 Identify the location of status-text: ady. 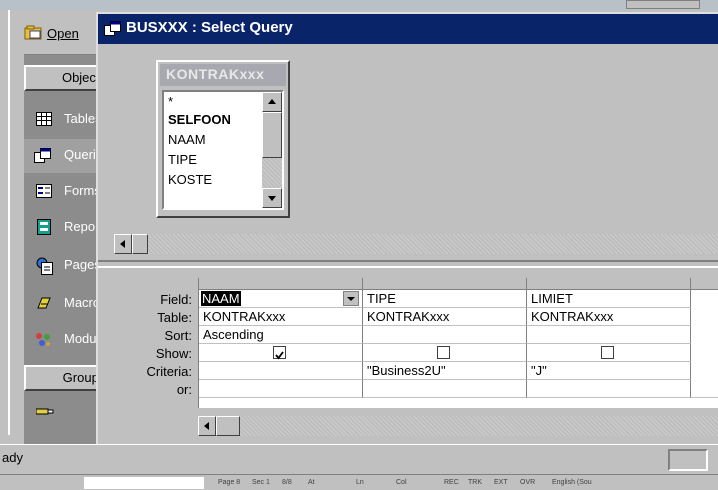
(12, 457).